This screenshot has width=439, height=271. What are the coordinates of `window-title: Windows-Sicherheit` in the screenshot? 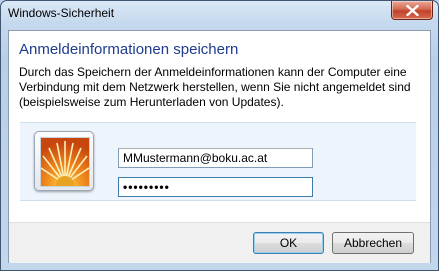 It's located at (61, 13).